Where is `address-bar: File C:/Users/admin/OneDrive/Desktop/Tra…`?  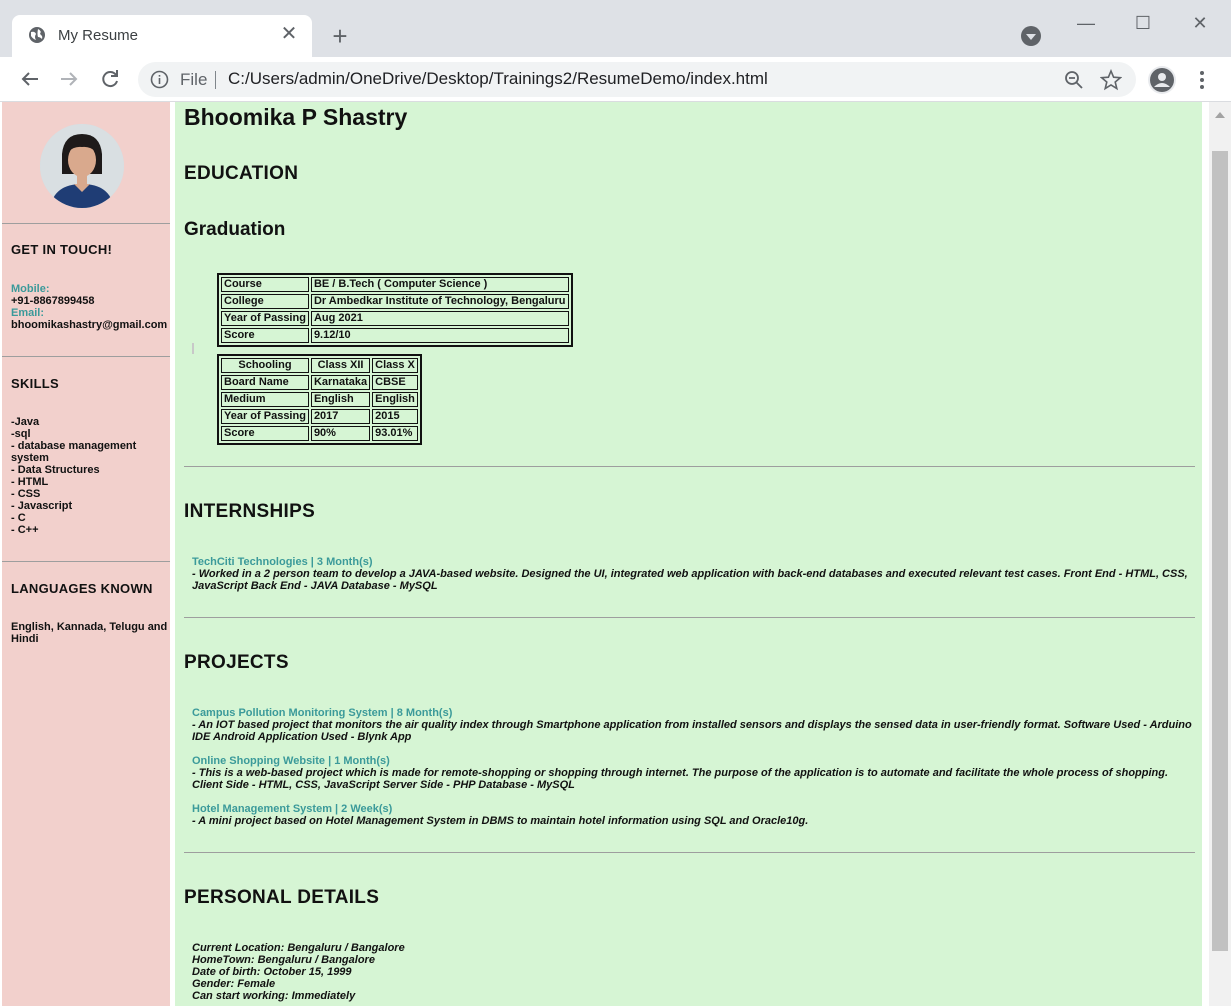 address-bar: File C:/Users/admin/OneDrive/Desktop/Tra… is located at coordinates (637, 79).